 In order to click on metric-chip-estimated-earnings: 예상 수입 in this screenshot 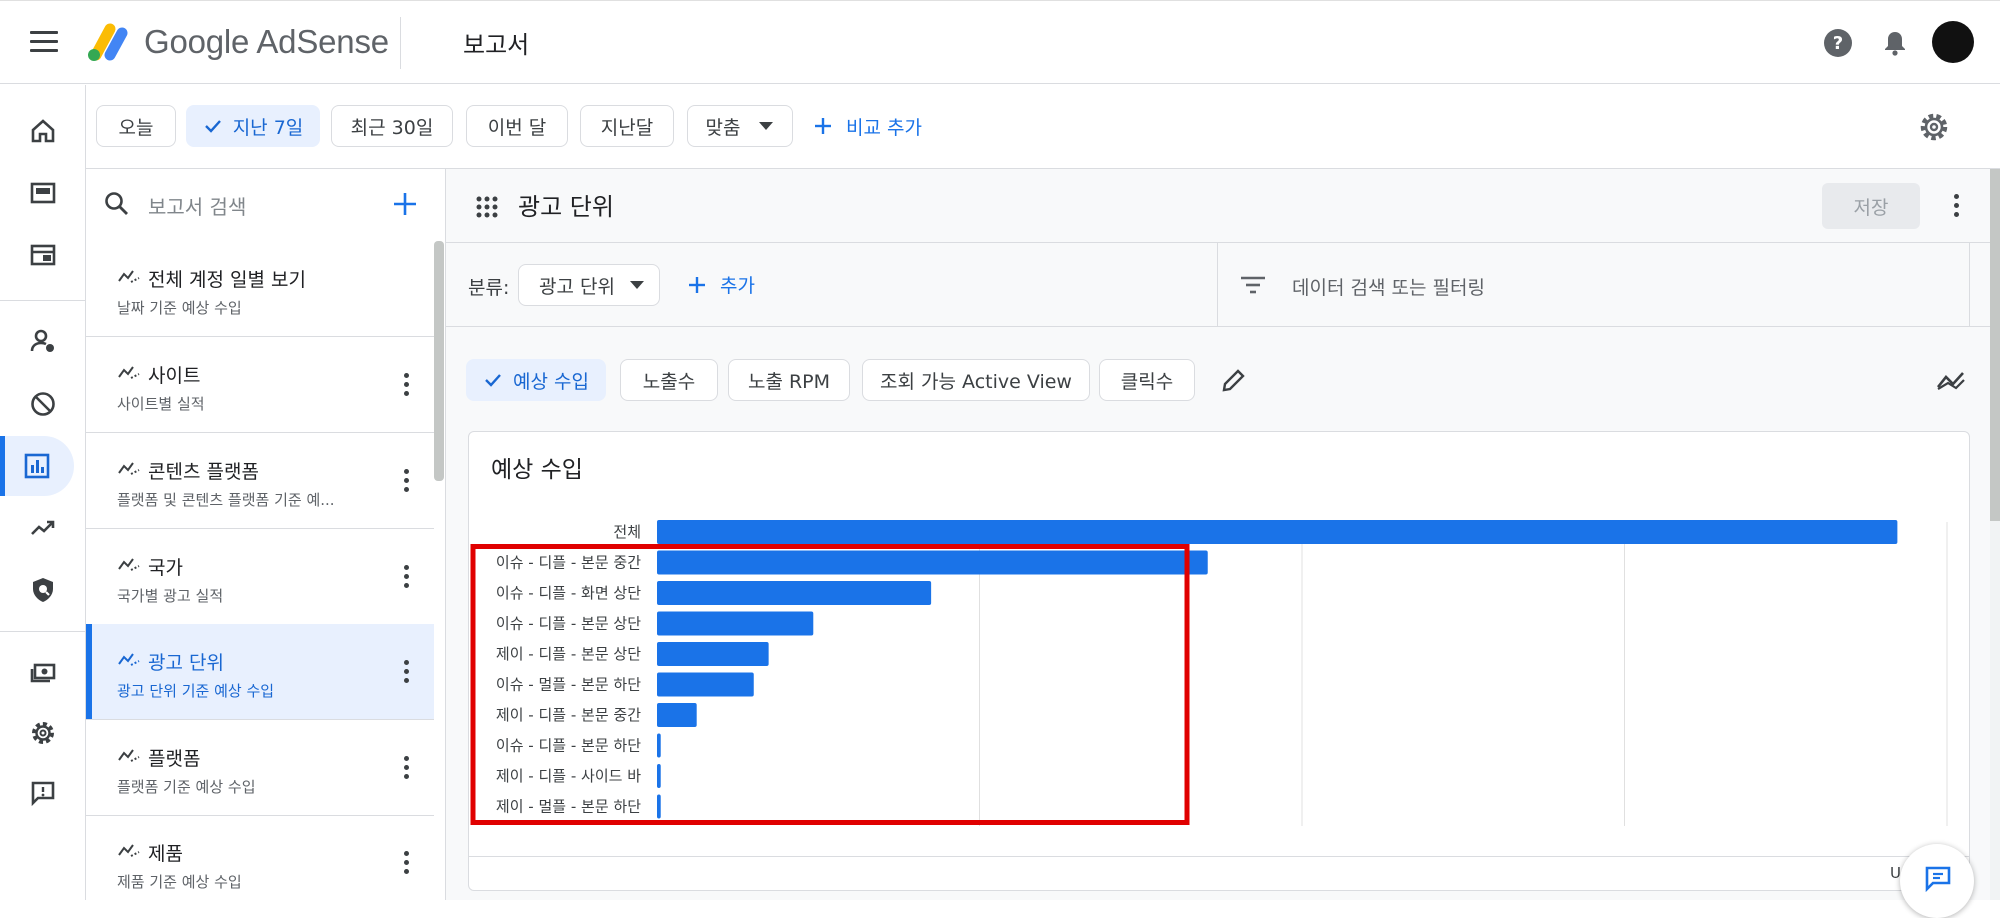, I will do `click(536, 380)`.